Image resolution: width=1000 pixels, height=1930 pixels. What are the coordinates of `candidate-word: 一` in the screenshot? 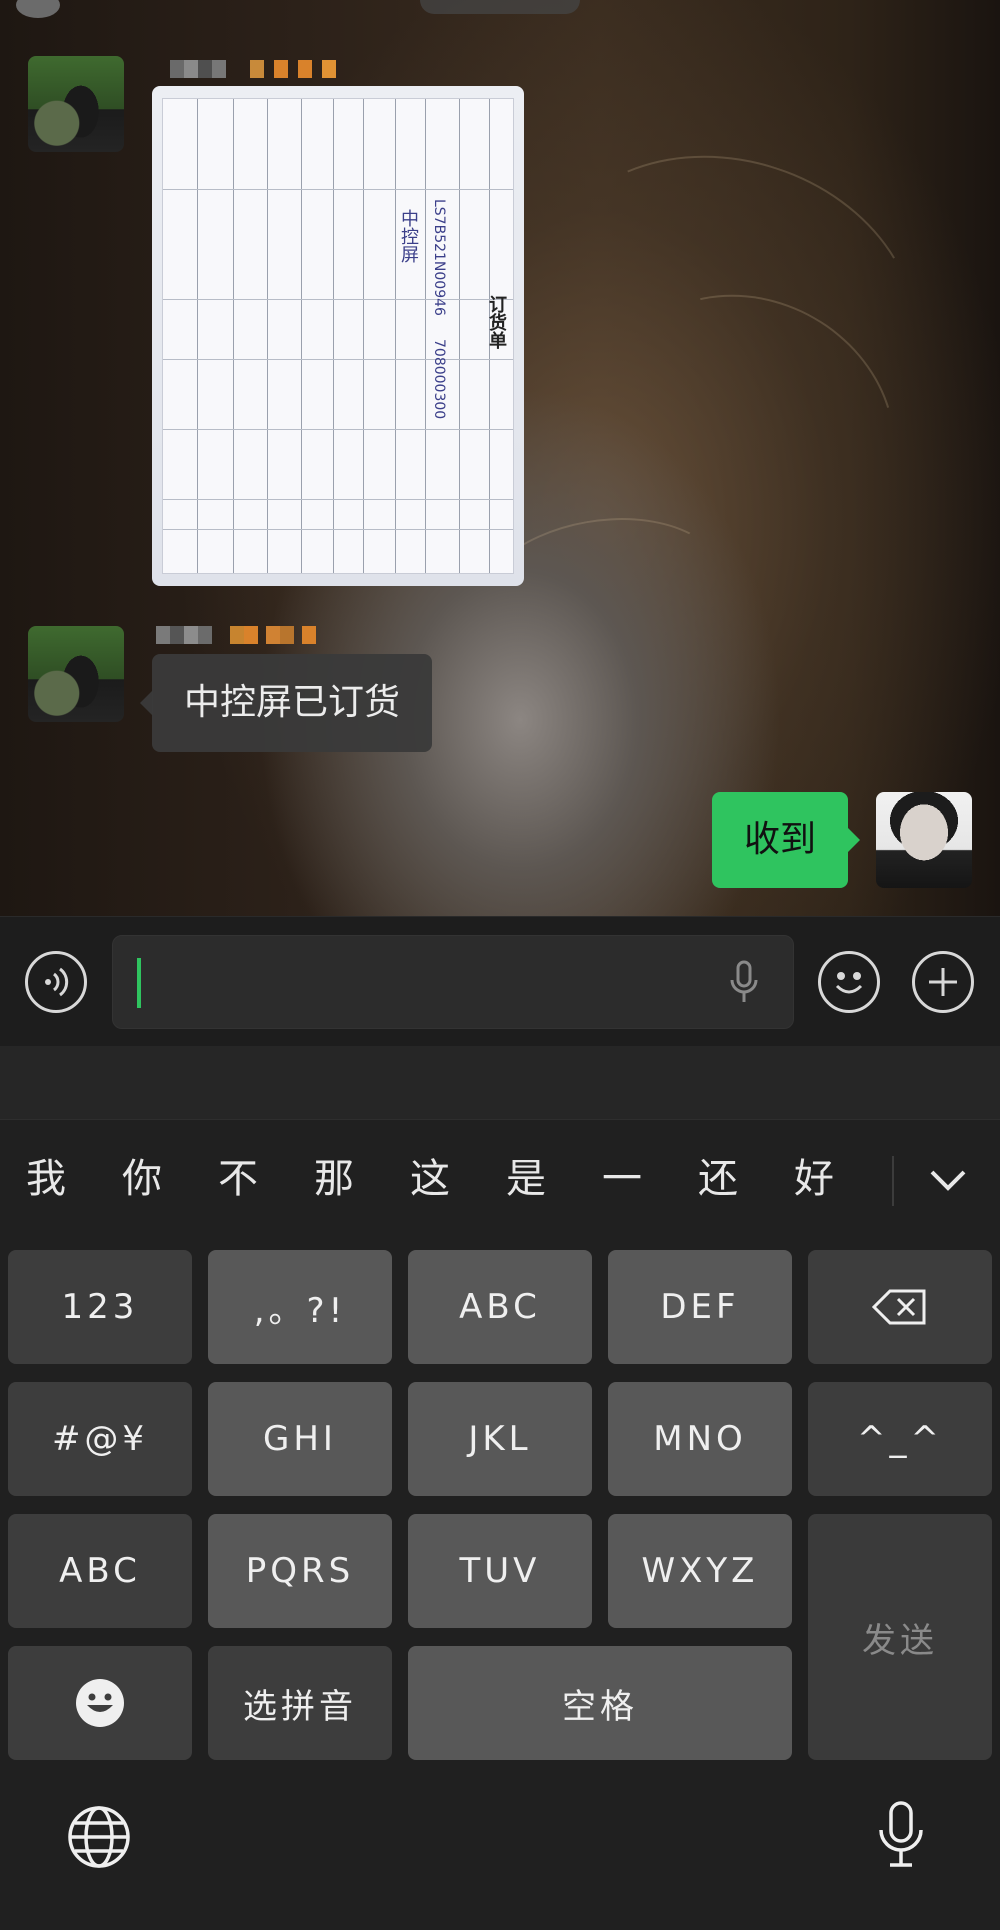 It's located at (622, 1175).